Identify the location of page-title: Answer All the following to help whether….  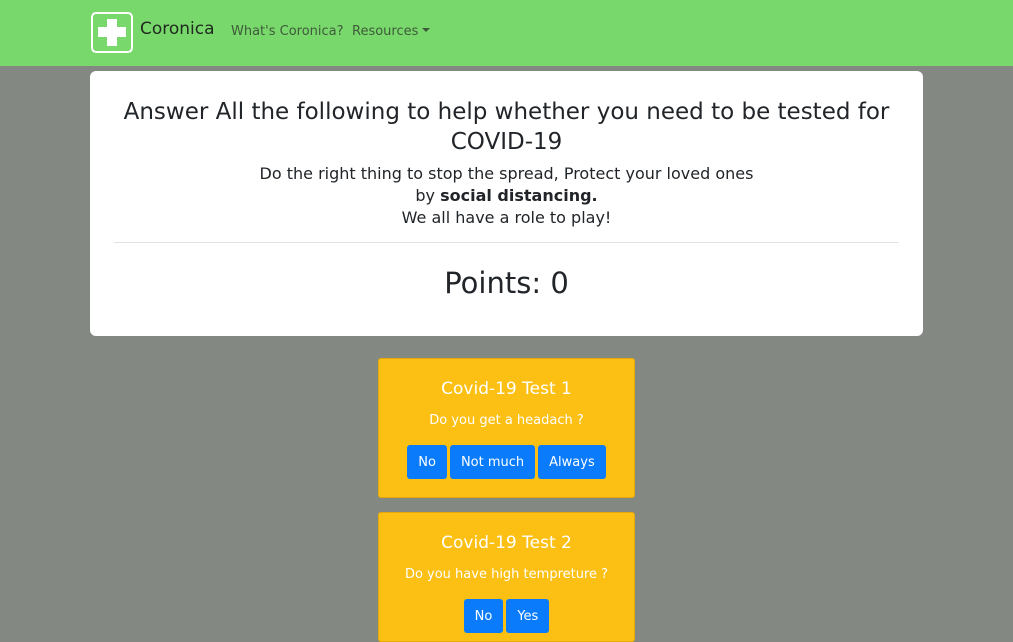
(506, 127).